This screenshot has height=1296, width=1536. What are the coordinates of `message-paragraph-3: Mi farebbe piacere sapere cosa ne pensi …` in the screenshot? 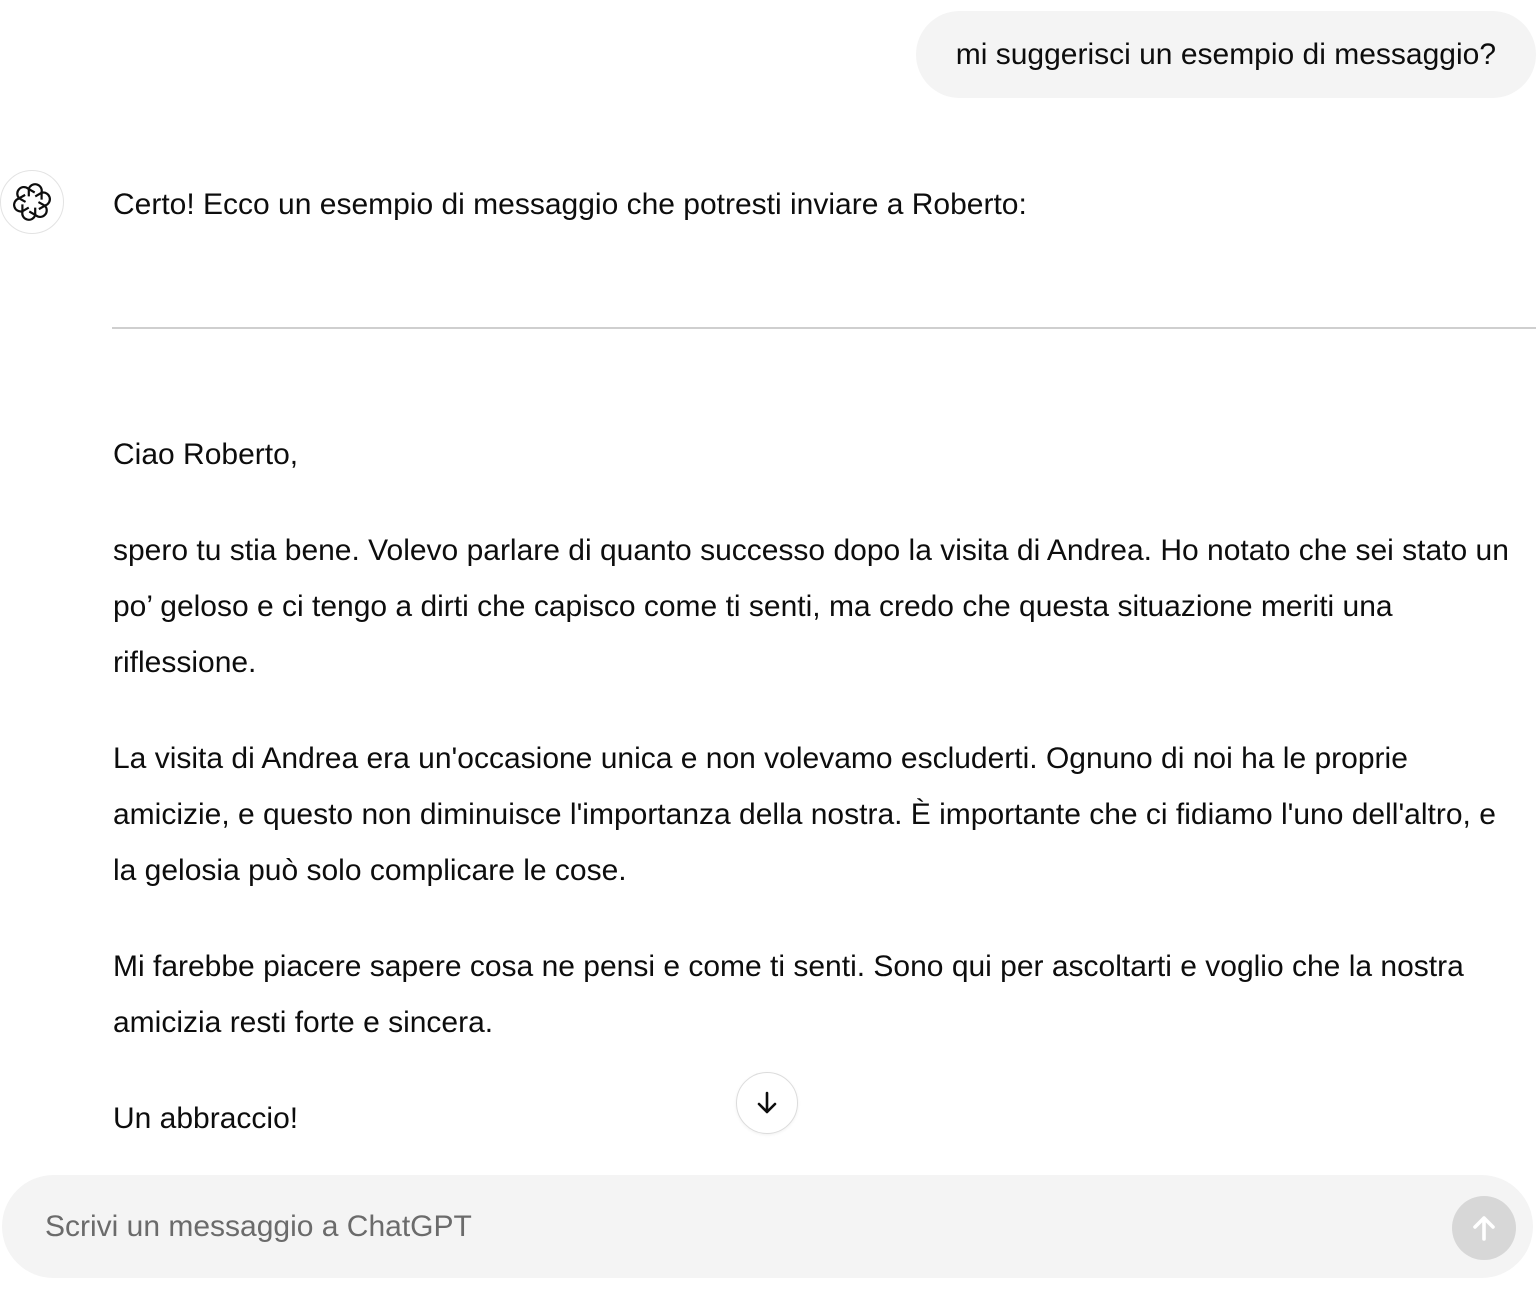 It's located at (788, 994).